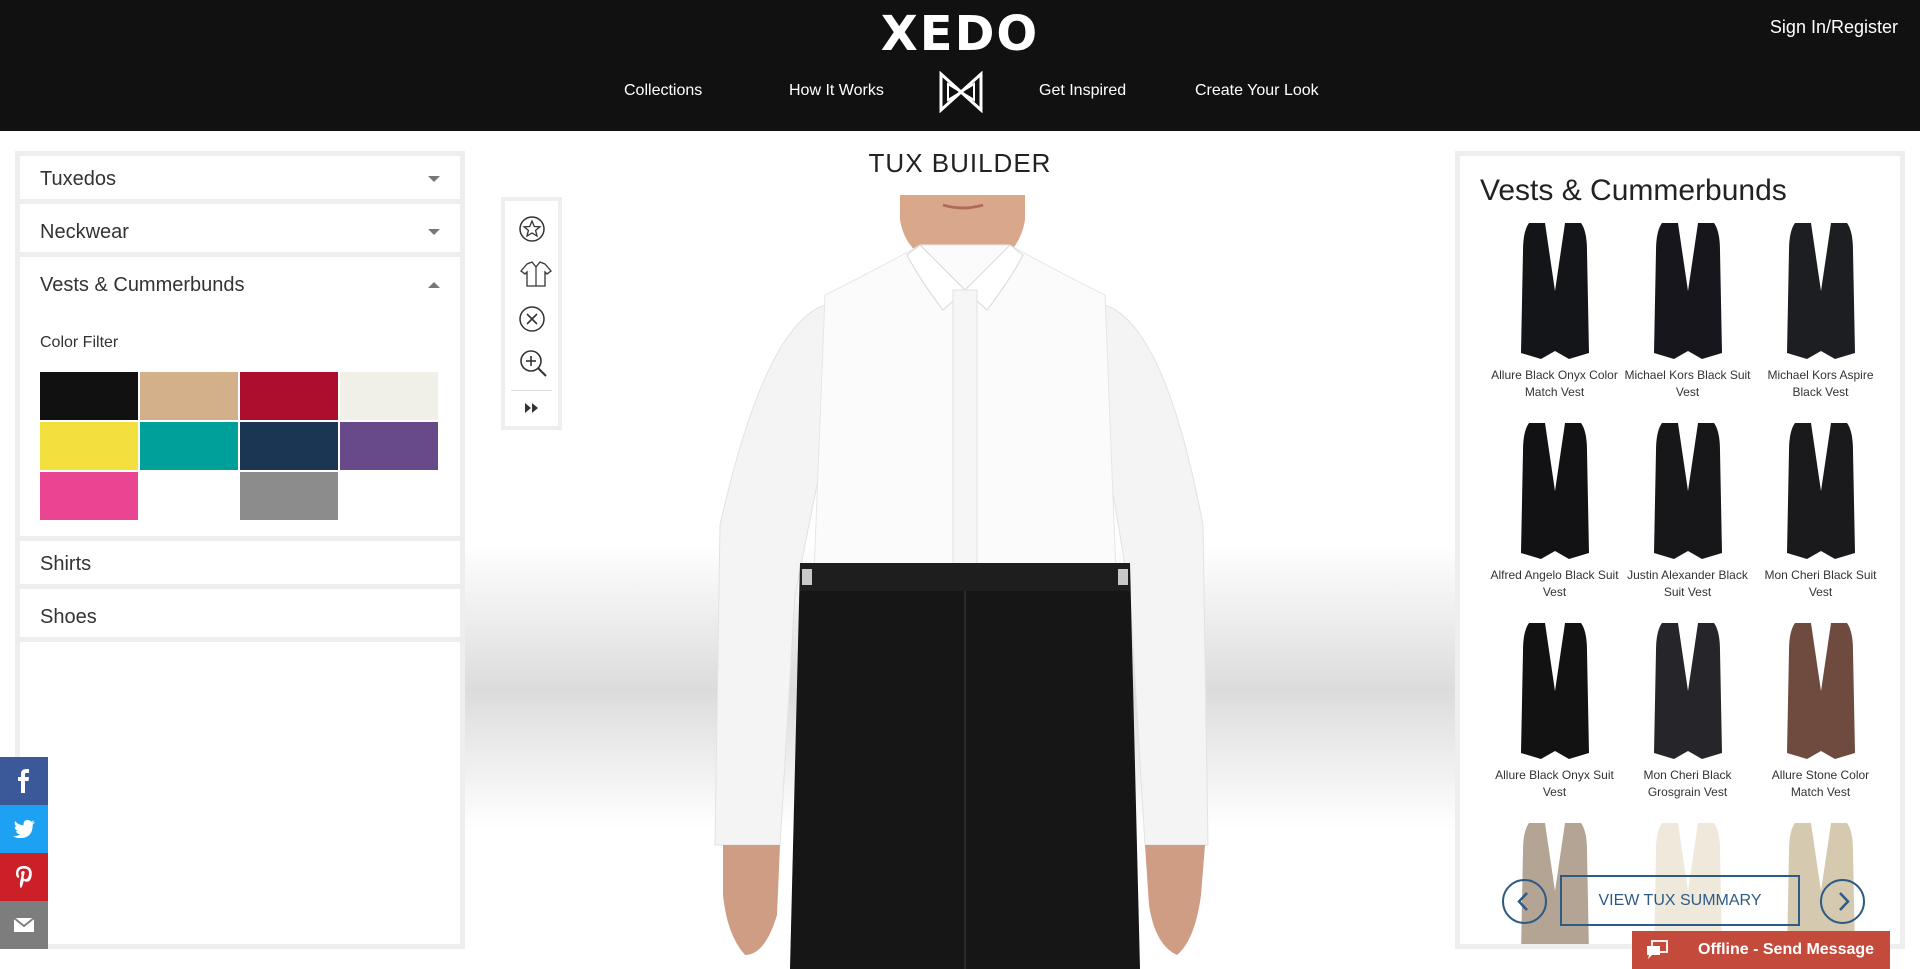 Image resolution: width=1920 pixels, height=969 pixels. I want to click on vest-product-card: Allure Black Onyx Suit Vest, so click(1554, 716).